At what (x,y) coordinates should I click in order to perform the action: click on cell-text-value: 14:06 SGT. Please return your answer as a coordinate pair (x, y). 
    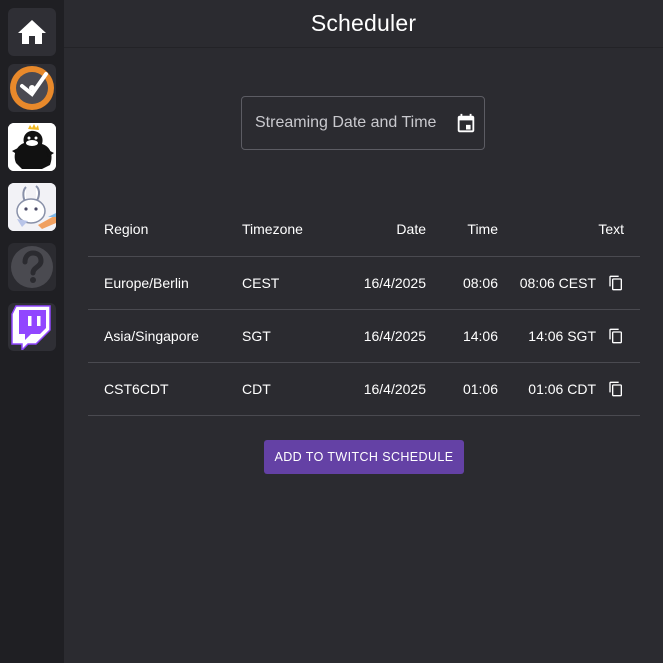
    Looking at the image, I should click on (562, 336).